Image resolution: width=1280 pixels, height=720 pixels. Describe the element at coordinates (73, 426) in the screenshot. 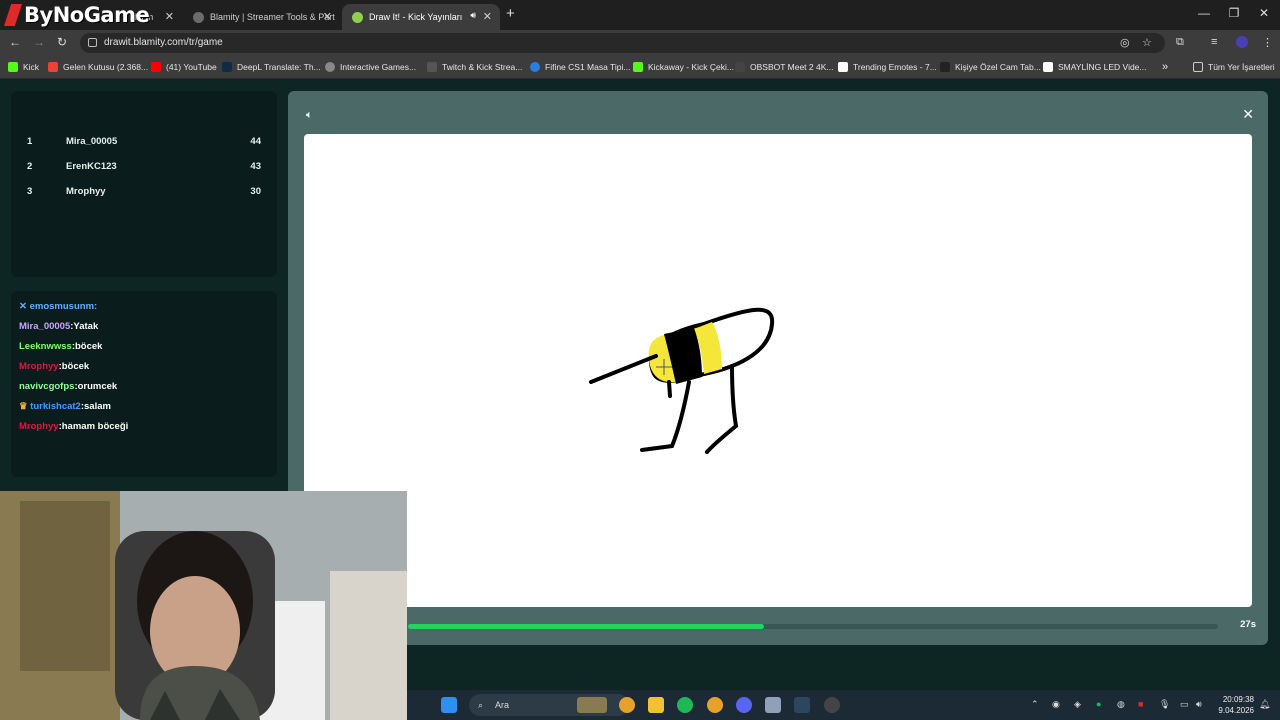

I see `chat-message: Mrophyy:hamam böceği` at that location.